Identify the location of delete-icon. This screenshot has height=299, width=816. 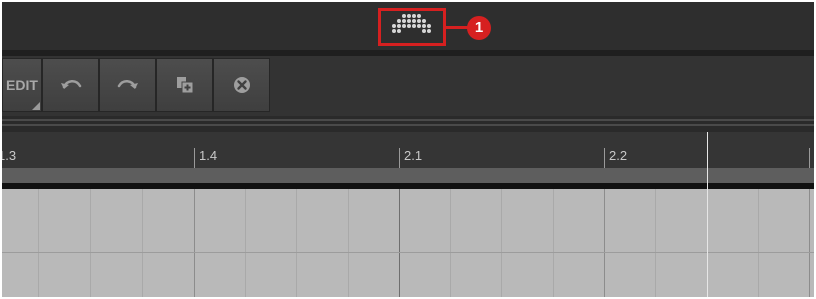
(241, 85).